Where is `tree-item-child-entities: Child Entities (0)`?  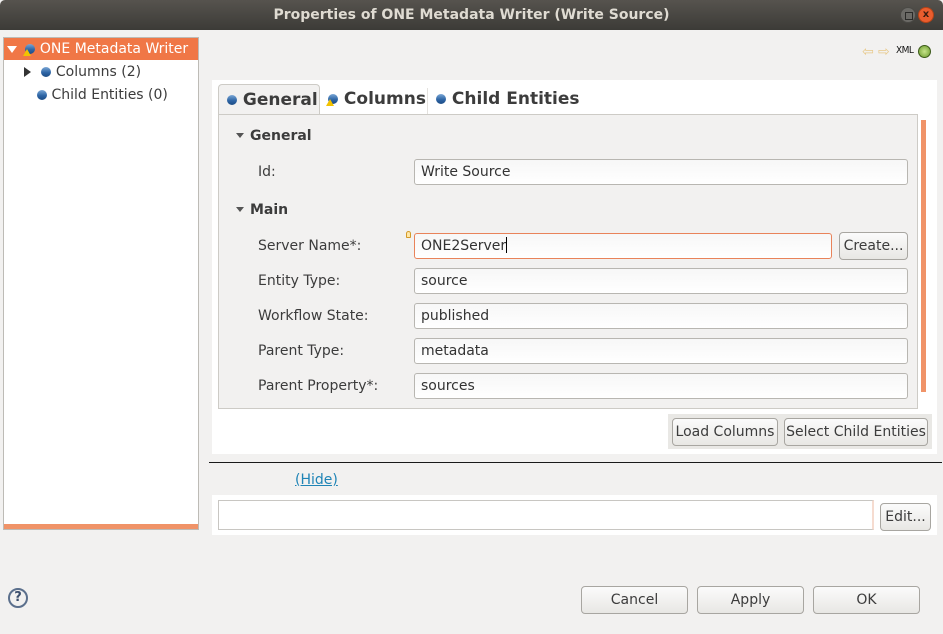
tree-item-child-entities: Child Entities (0) is located at coordinates (86, 95).